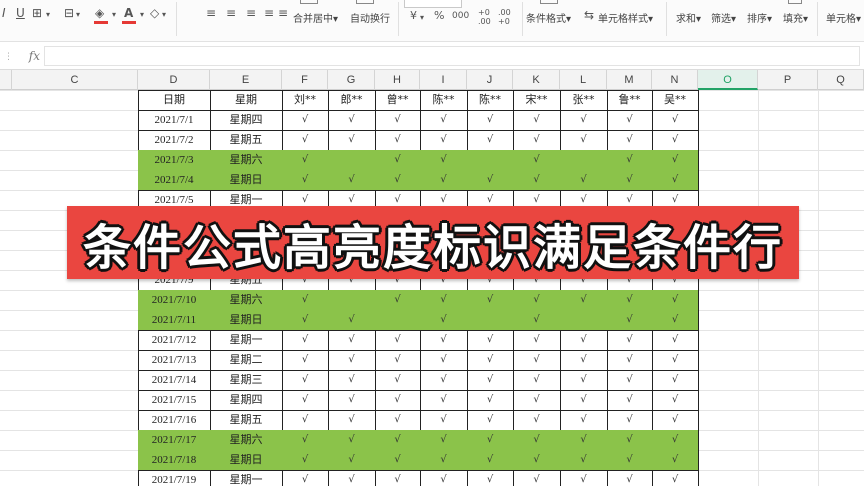 Image resolution: width=864 pixels, height=486 pixels. What do you see at coordinates (841, 80) in the screenshot?
I see `column-header-q: Q` at bounding box center [841, 80].